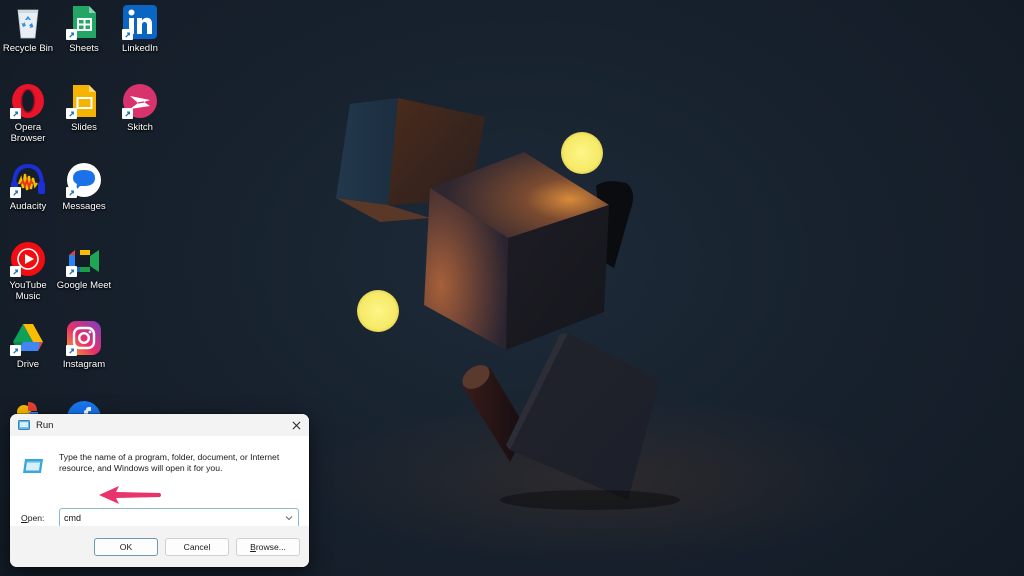 The image size is (1024, 576). Describe the element at coordinates (28, 101) in the screenshot. I see `opera-icon` at that location.